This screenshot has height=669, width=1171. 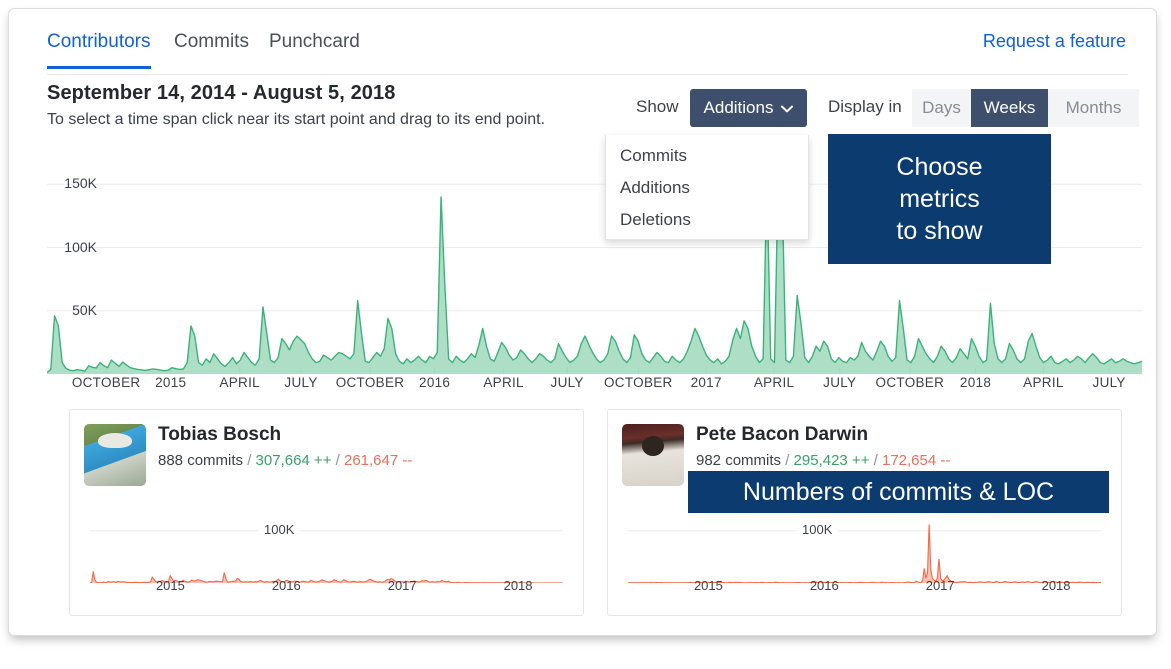 I want to click on x-axis-tick-label: 2018, so click(x=975, y=382).